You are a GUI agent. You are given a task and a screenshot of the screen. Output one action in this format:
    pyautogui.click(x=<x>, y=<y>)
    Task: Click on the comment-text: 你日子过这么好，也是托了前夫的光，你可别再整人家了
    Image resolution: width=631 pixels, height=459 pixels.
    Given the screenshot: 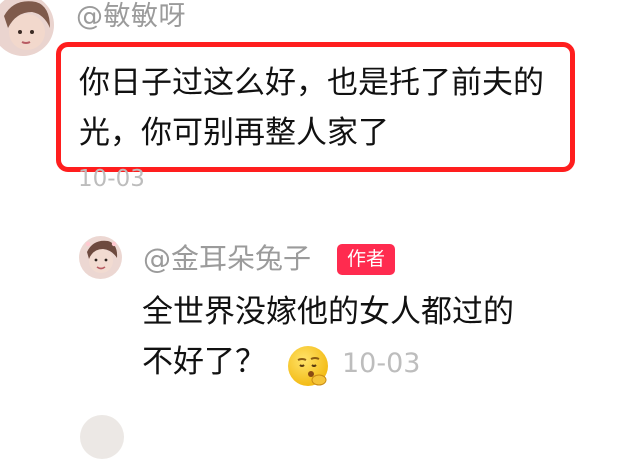 What is the action you would take?
    pyautogui.click(x=311, y=108)
    